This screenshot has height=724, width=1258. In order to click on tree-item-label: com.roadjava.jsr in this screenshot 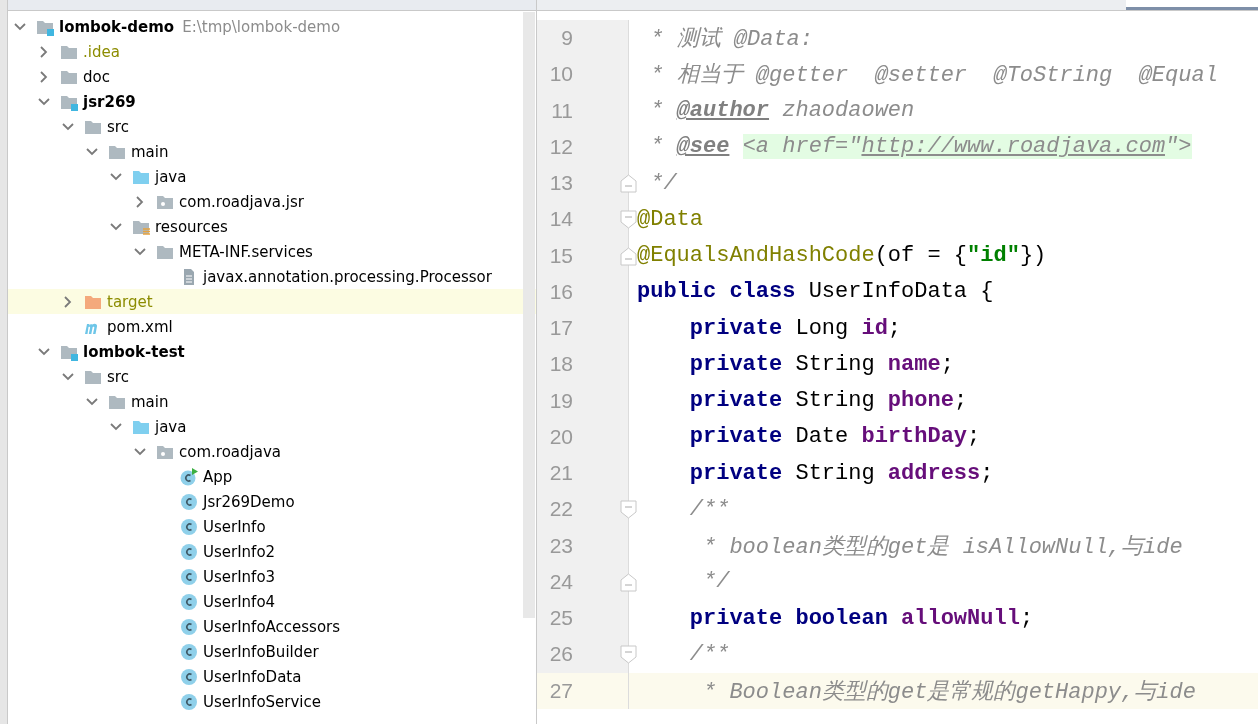, I will do `click(241, 201)`.